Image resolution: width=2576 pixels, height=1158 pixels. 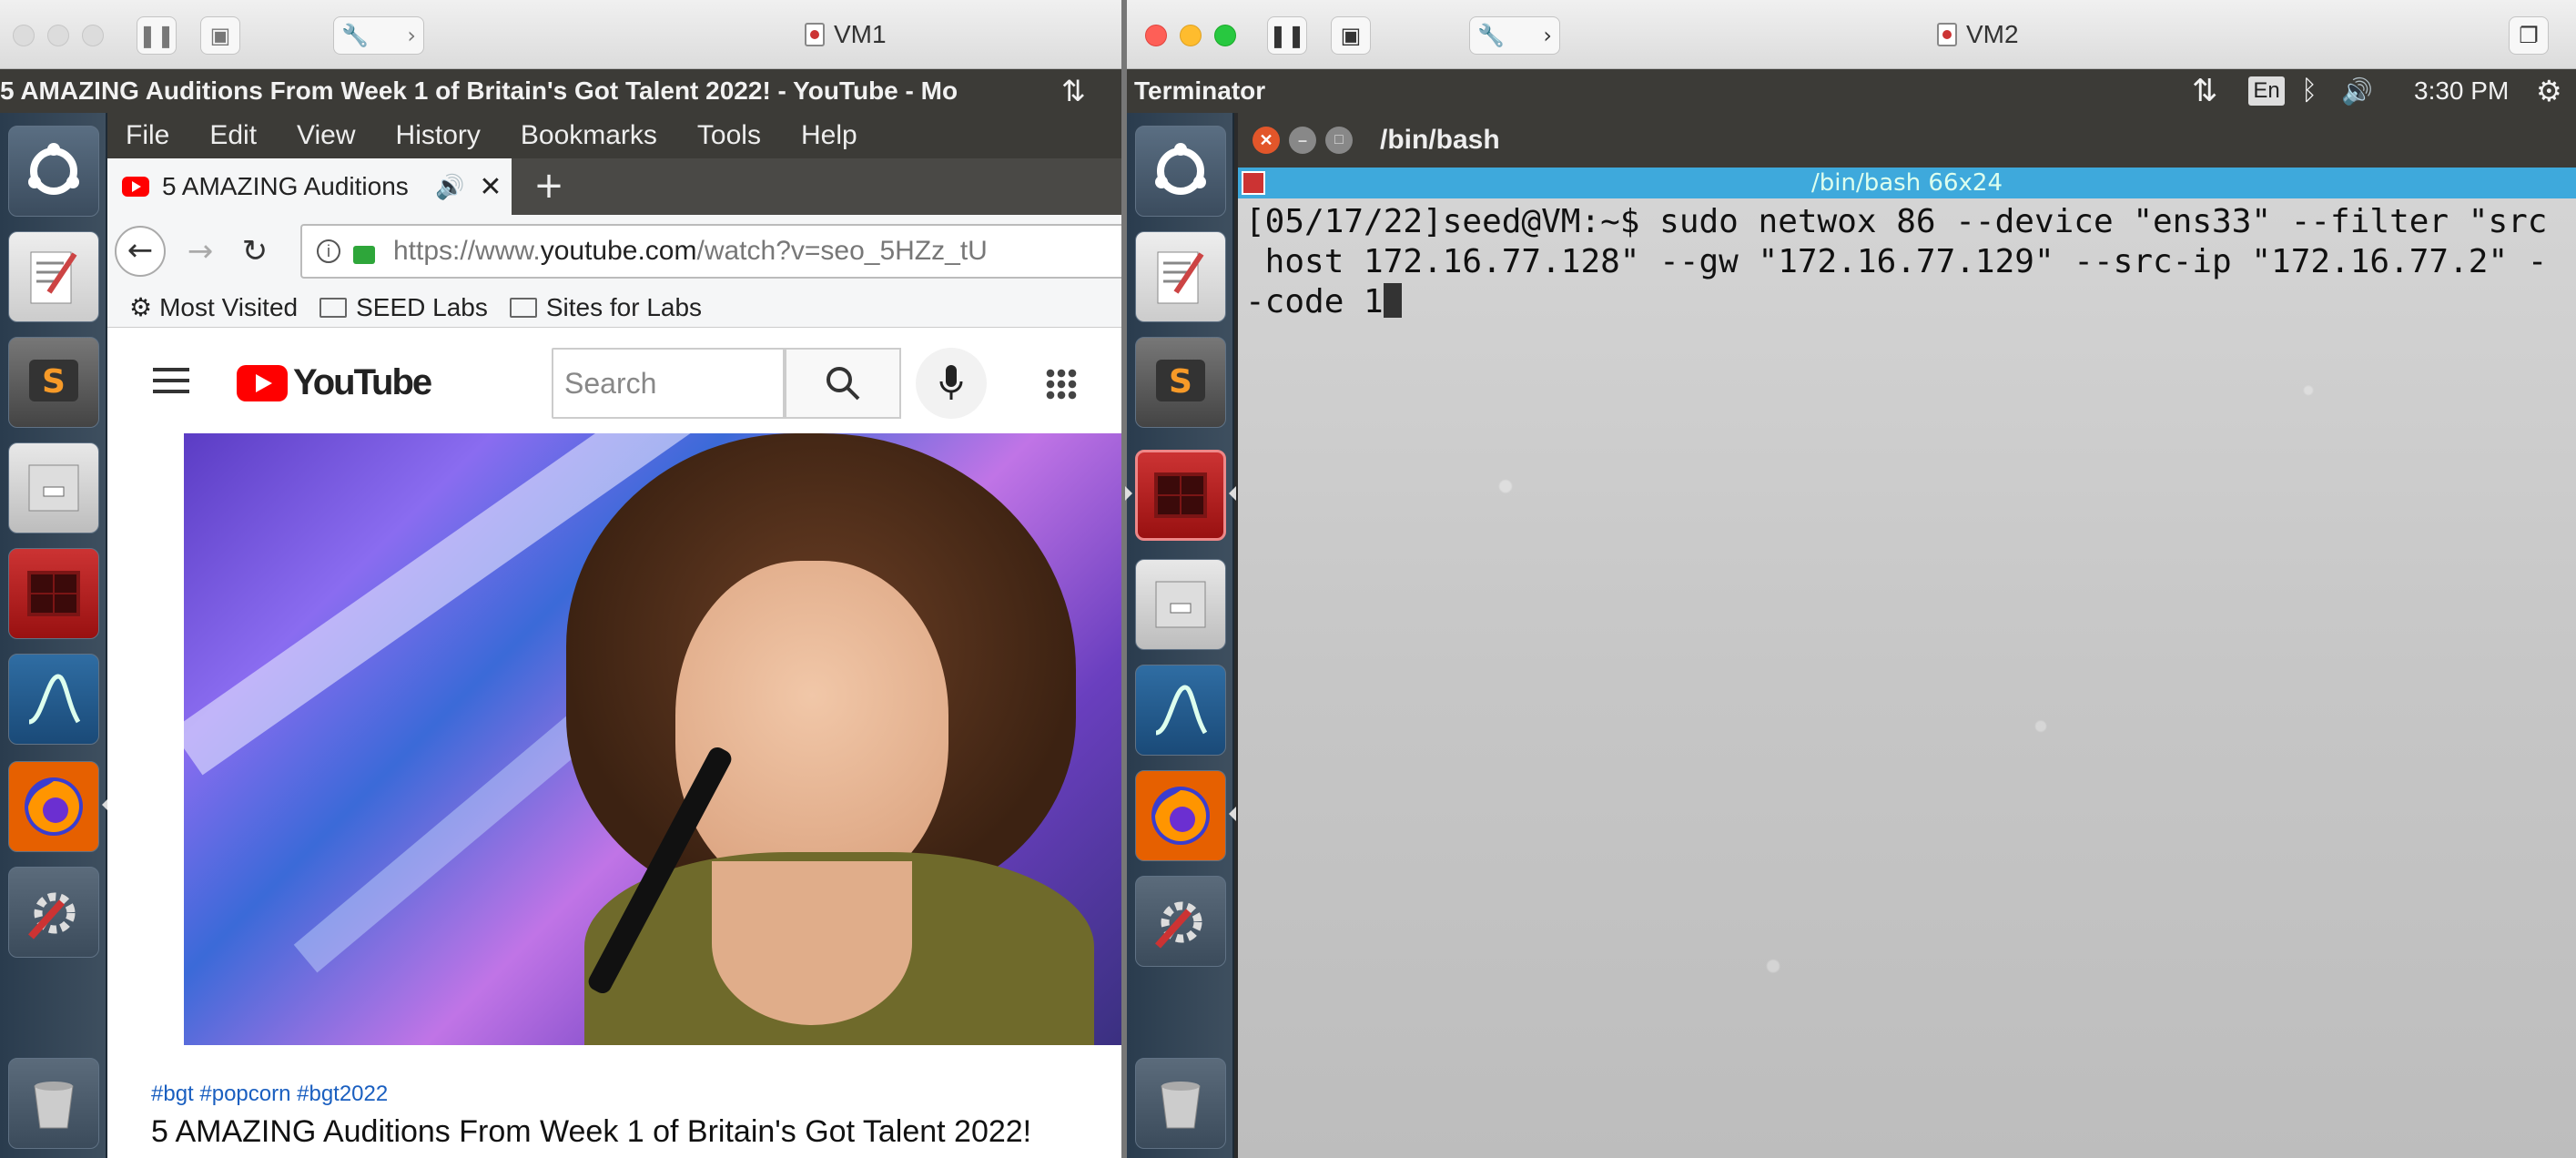 I want to click on vm-document-icon, so click(x=815, y=34).